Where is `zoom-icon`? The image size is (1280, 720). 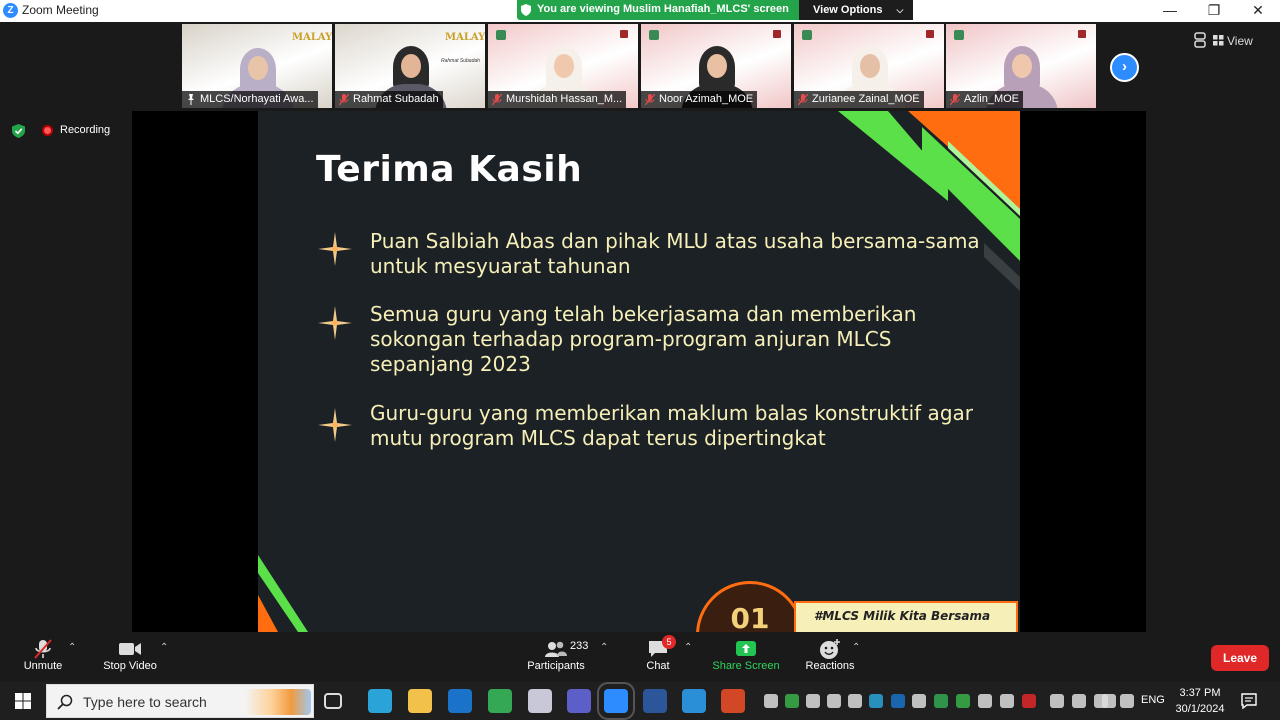 zoom-icon is located at coordinates (616, 701).